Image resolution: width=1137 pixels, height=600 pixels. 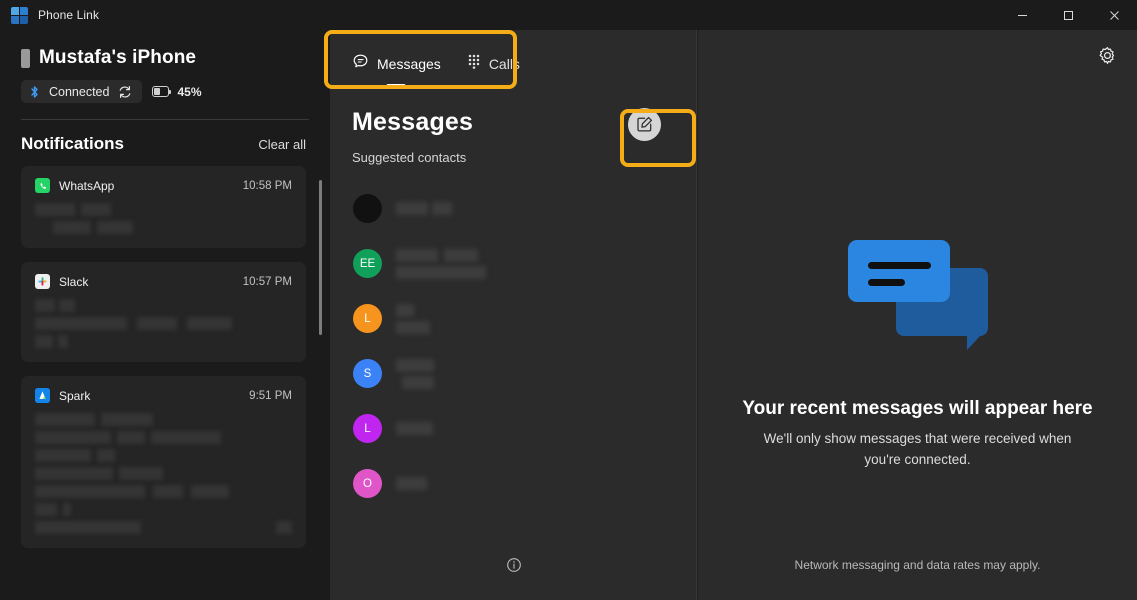 I want to click on page-title: Messages, so click(x=413, y=122).